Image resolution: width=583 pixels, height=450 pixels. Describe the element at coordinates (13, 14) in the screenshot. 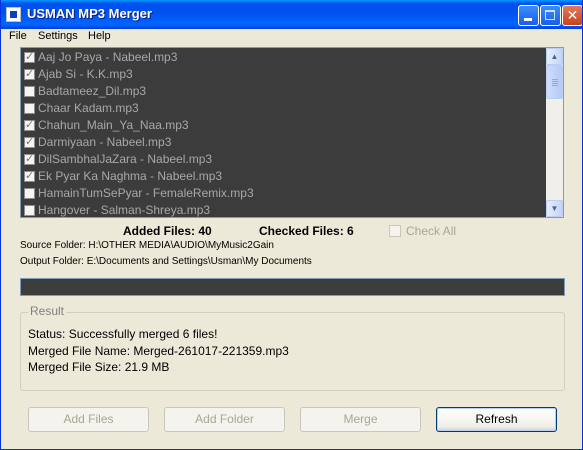

I see `app-icon` at that location.